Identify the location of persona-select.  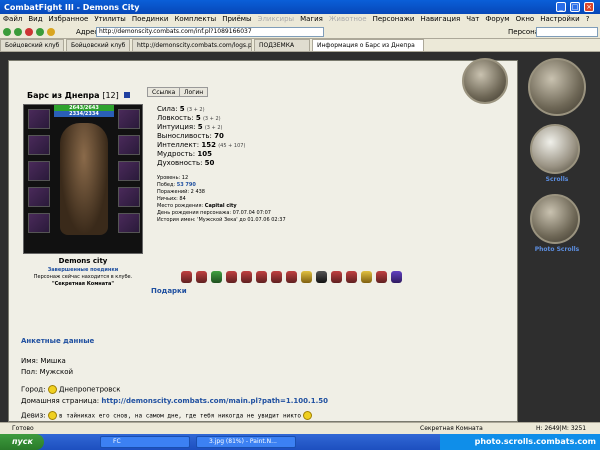
(567, 32).